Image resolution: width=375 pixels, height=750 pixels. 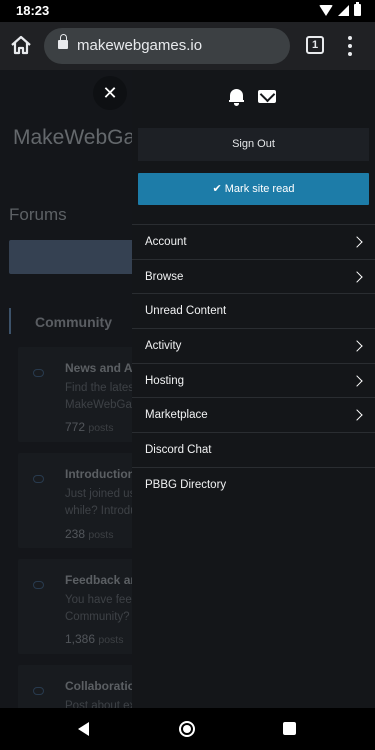 What do you see at coordinates (326, 10) in the screenshot?
I see `wifi-icon` at bounding box center [326, 10].